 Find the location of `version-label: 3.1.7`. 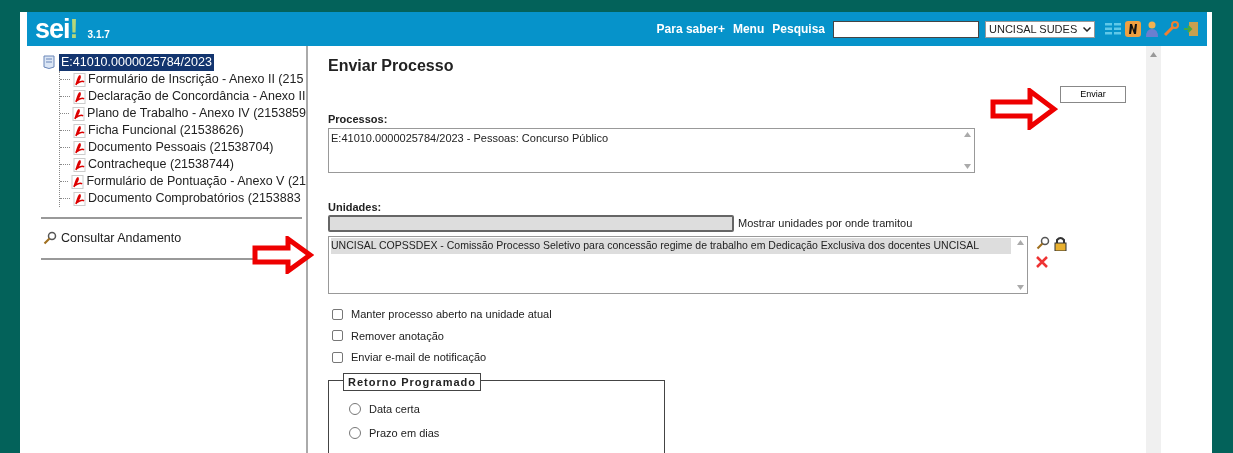

version-label: 3.1.7 is located at coordinates (98, 34).